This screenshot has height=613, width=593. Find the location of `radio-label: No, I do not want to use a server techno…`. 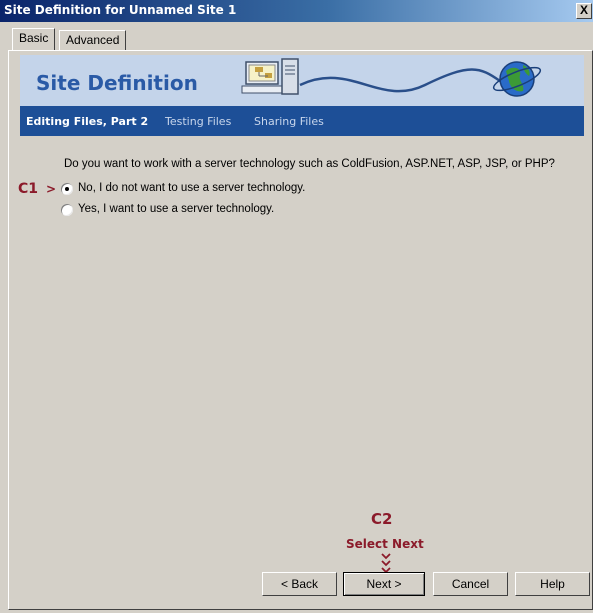

radio-label: No, I do not want to use a server techno… is located at coordinates (192, 188).